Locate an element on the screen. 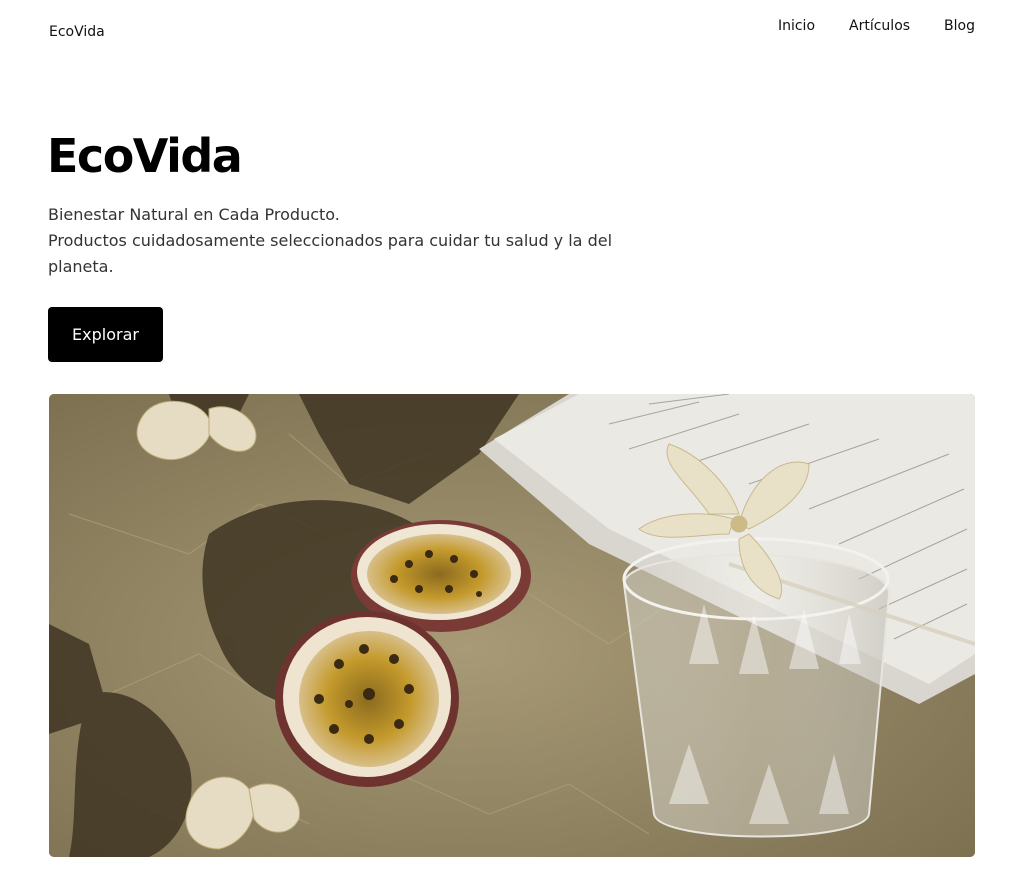  nav-item-articulos: Artículos is located at coordinates (879, 26).